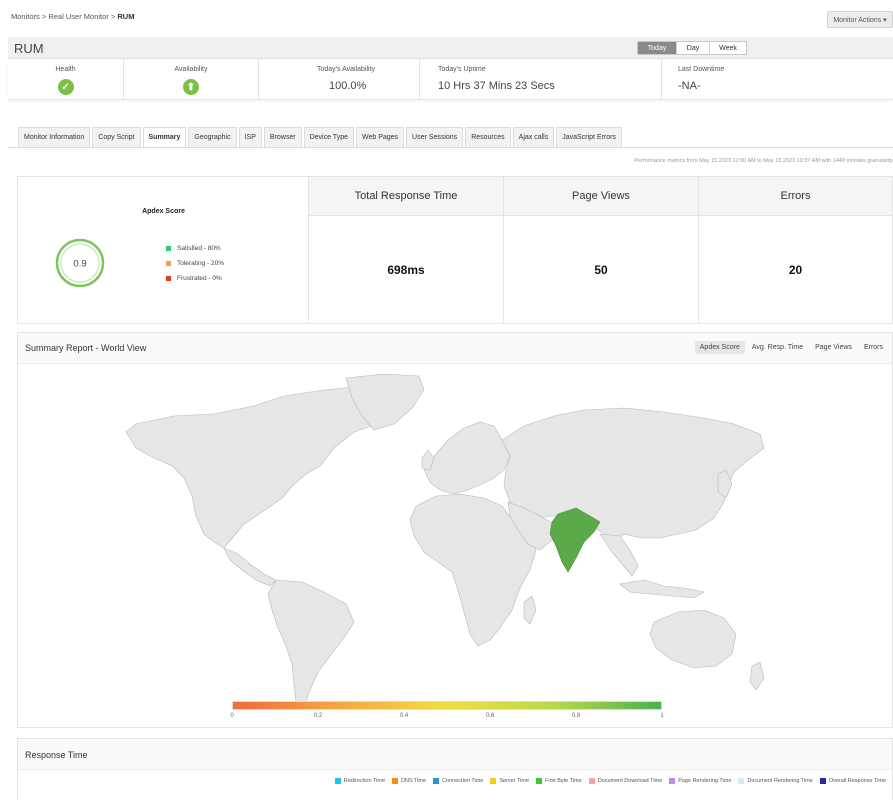 Image resolution: width=893 pixels, height=800 pixels. What do you see at coordinates (795, 196) in the screenshot?
I see `errors-label: Errors` at bounding box center [795, 196].